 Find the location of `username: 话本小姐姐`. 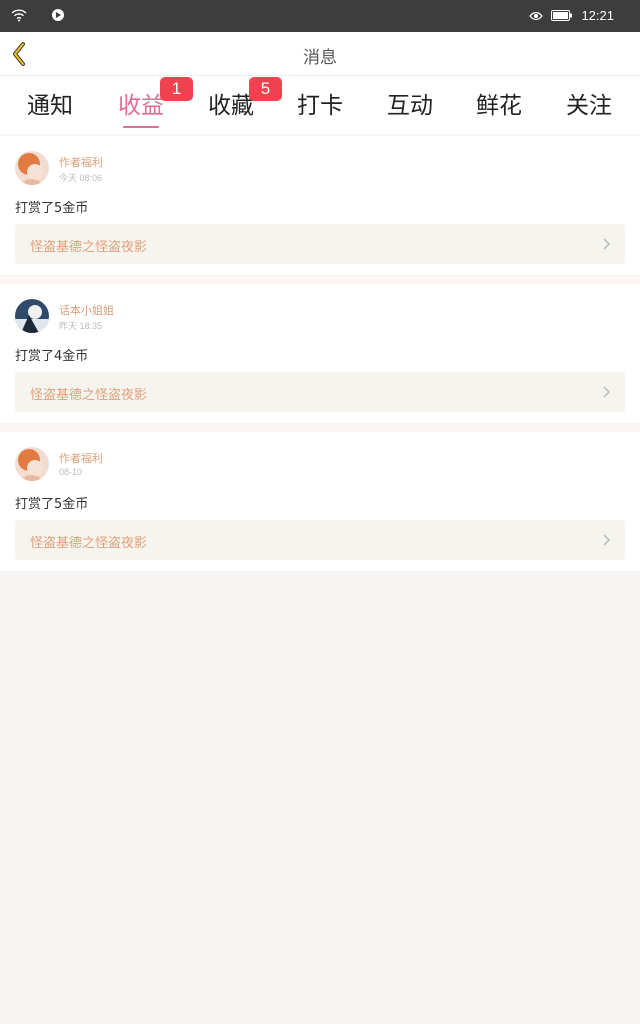

username: 话本小姐姐 is located at coordinates (86, 310).